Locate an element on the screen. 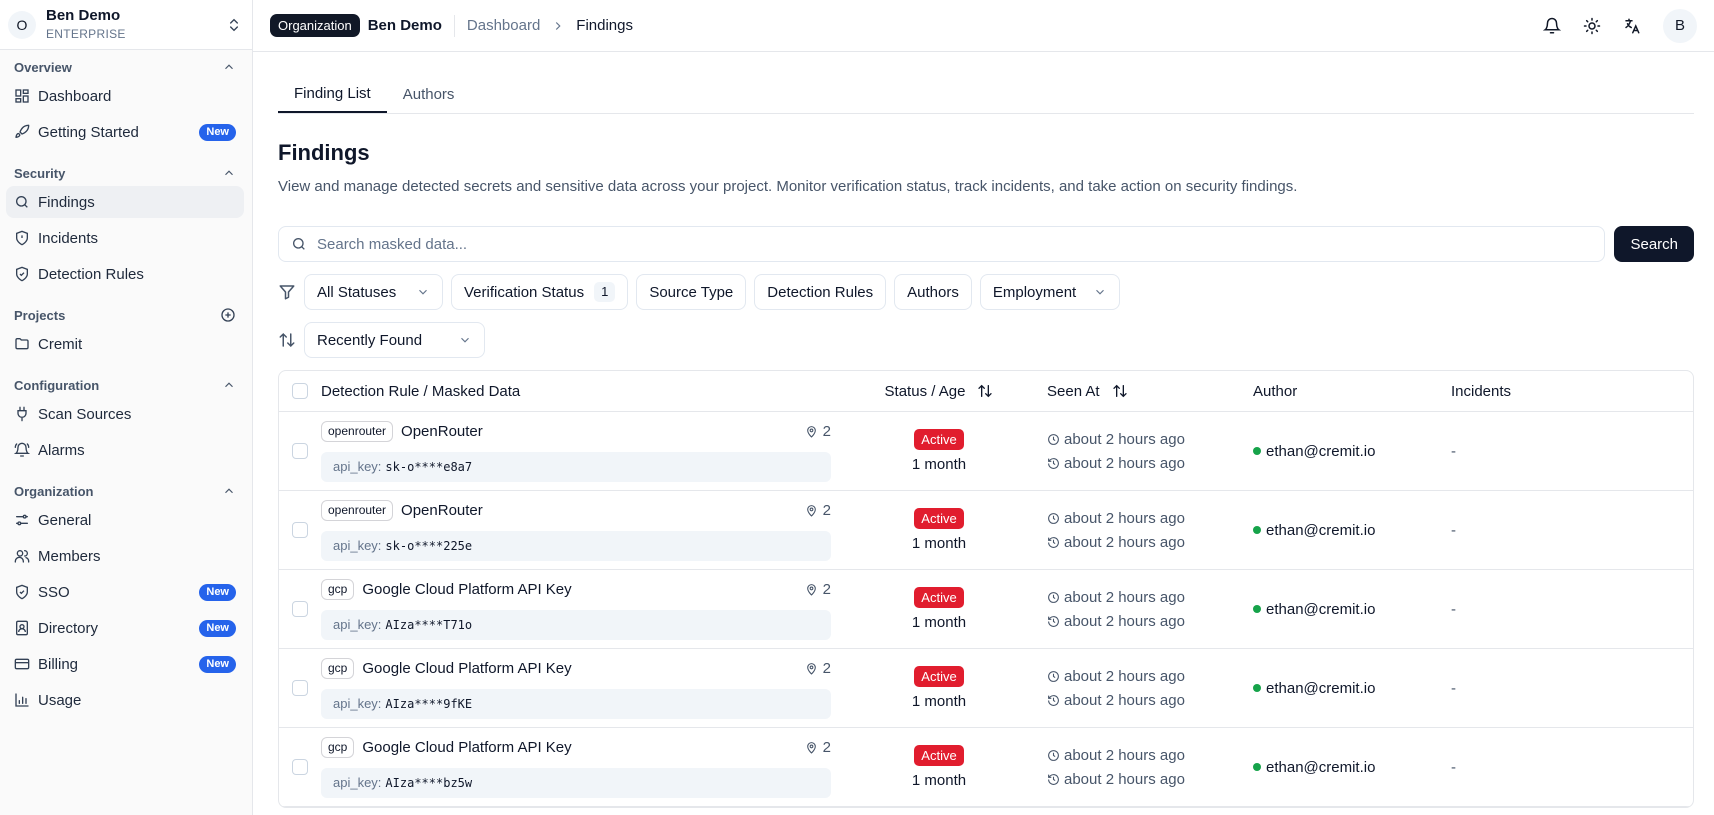 The height and width of the screenshot is (815, 1714). authors-label: Authors is located at coordinates (933, 292).